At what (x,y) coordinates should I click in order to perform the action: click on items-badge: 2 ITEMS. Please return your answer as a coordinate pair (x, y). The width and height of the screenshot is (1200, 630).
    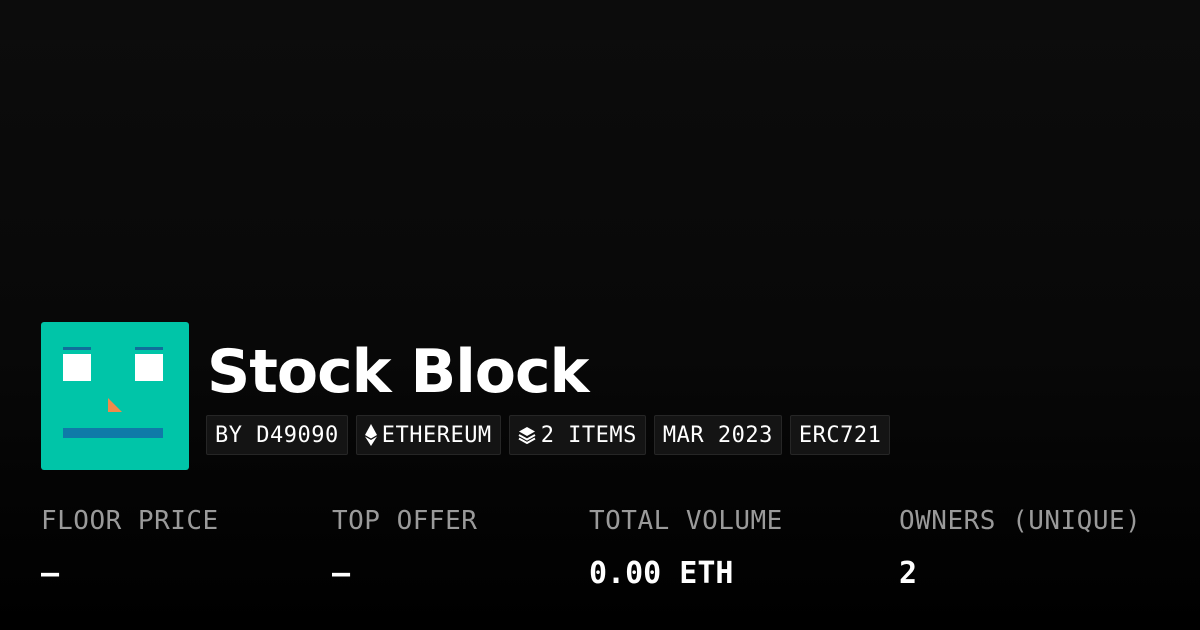
    Looking at the image, I should click on (577, 435).